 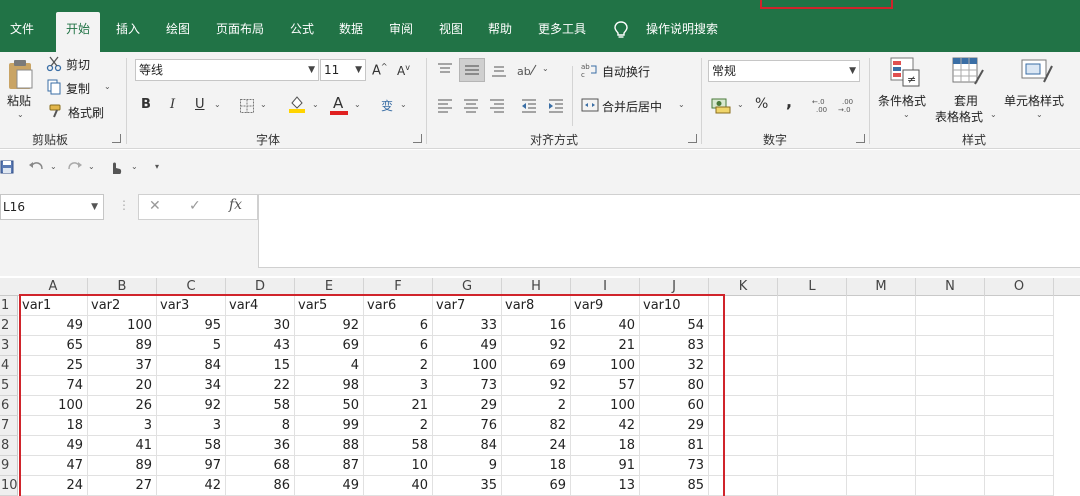 I want to click on data-cell: 26, so click(x=122, y=406).